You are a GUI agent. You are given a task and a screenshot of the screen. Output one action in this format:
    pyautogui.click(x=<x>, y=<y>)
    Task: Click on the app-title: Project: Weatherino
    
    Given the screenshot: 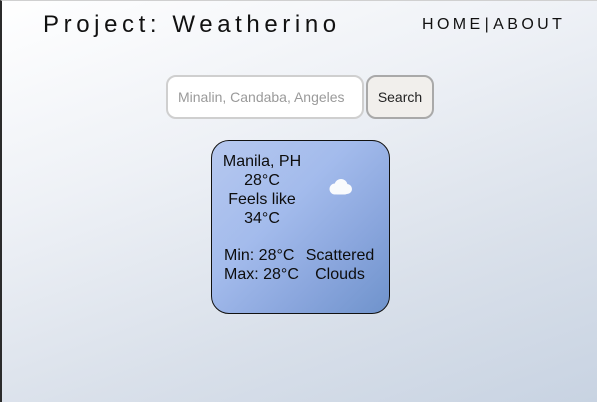 What is the action you would take?
    pyautogui.click(x=192, y=24)
    